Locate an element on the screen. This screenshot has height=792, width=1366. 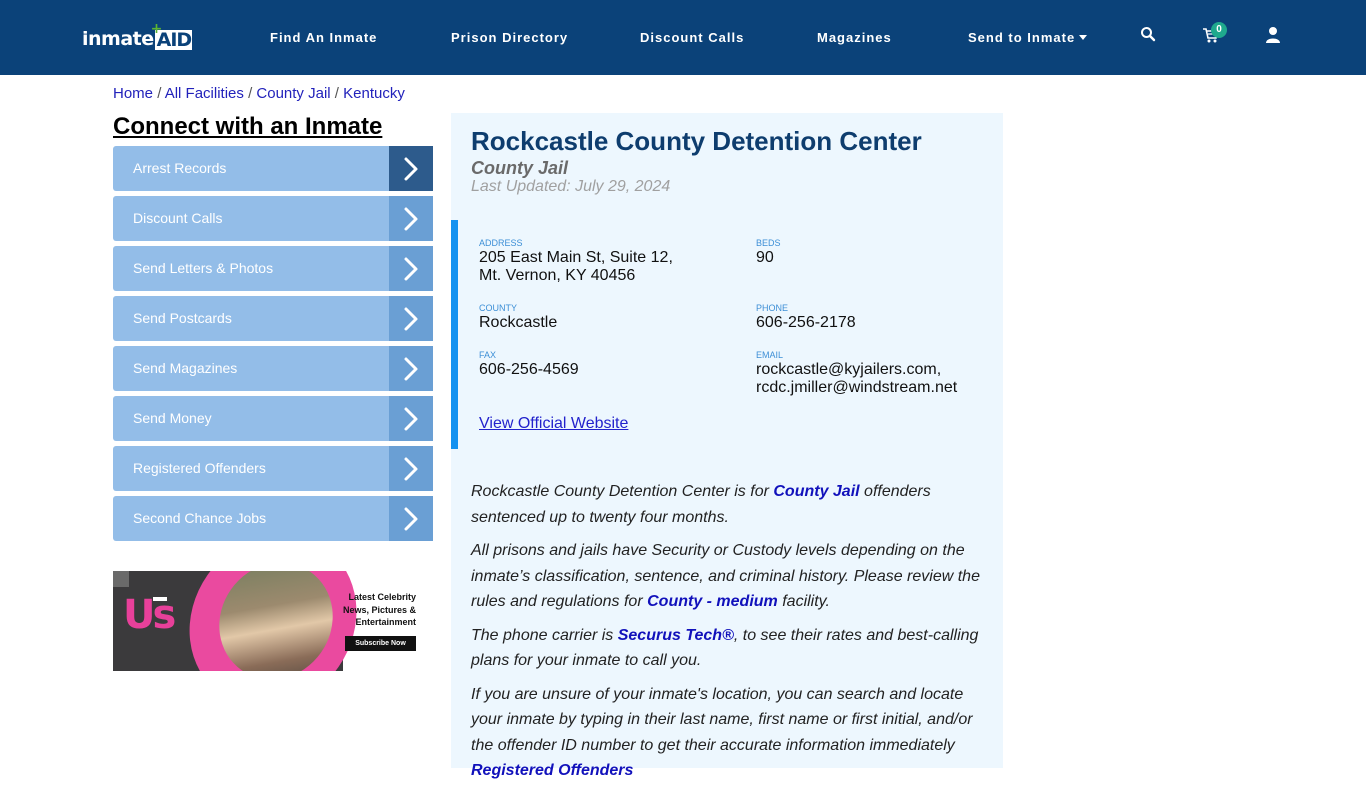
logo-plus-icon: + is located at coordinates (156, 29).